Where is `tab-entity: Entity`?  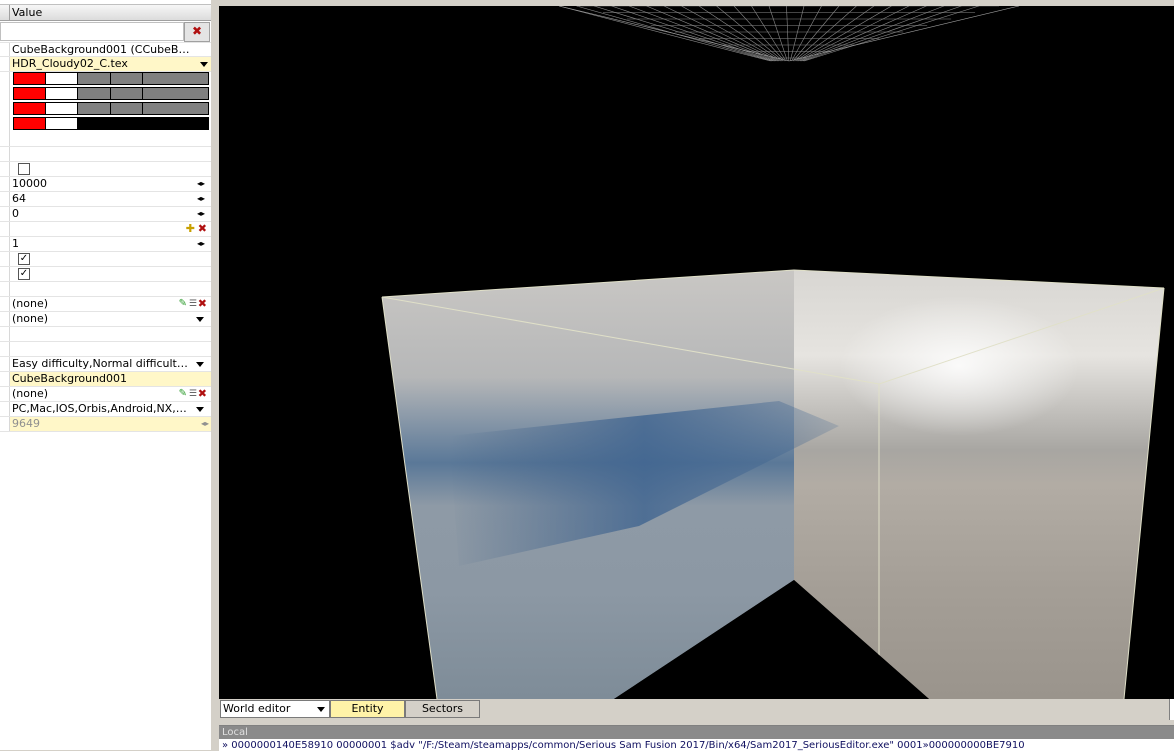
tab-entity: Entity is located at coordinates (367, 709).